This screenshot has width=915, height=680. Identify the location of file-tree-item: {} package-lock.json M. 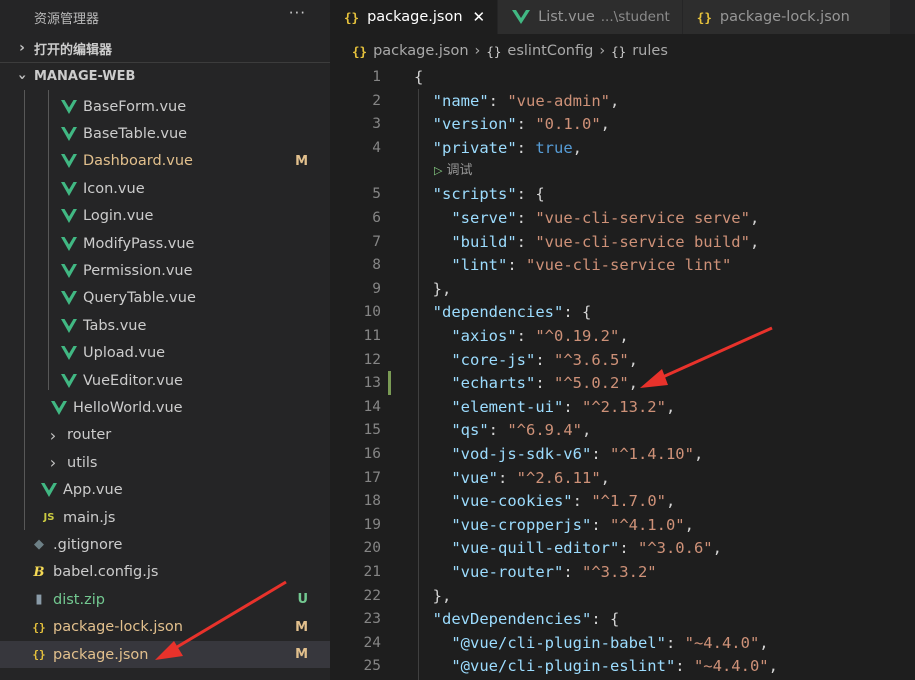
(165, 627).